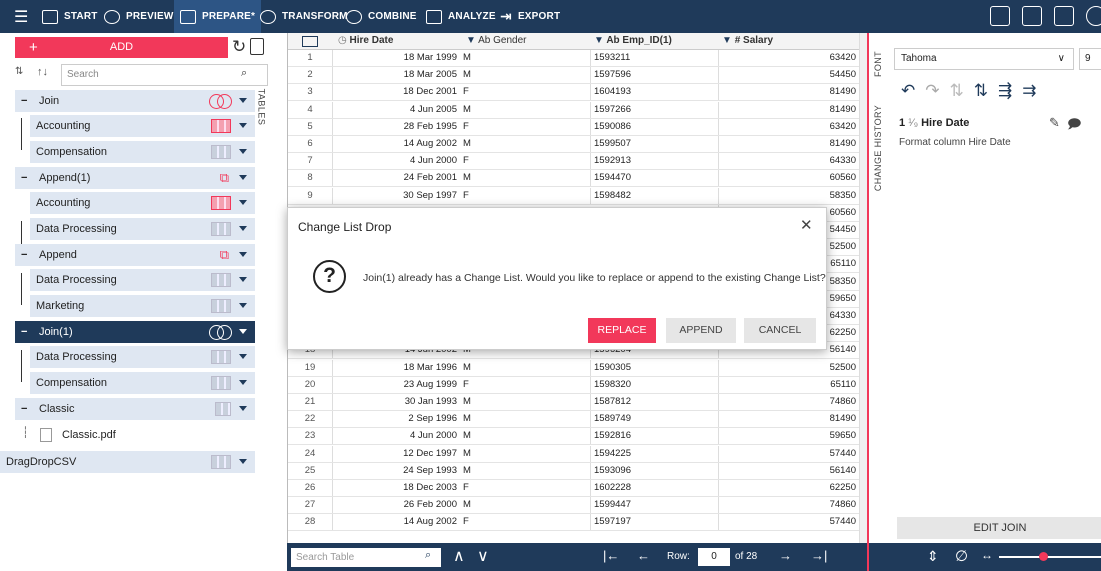 This screenshot has width=1101, height=571. What do you see at coordinates (396, 75) in the screenshot?
I see `hire-date-cell: 18 Mar 2005` at bounding box center [396, 75].